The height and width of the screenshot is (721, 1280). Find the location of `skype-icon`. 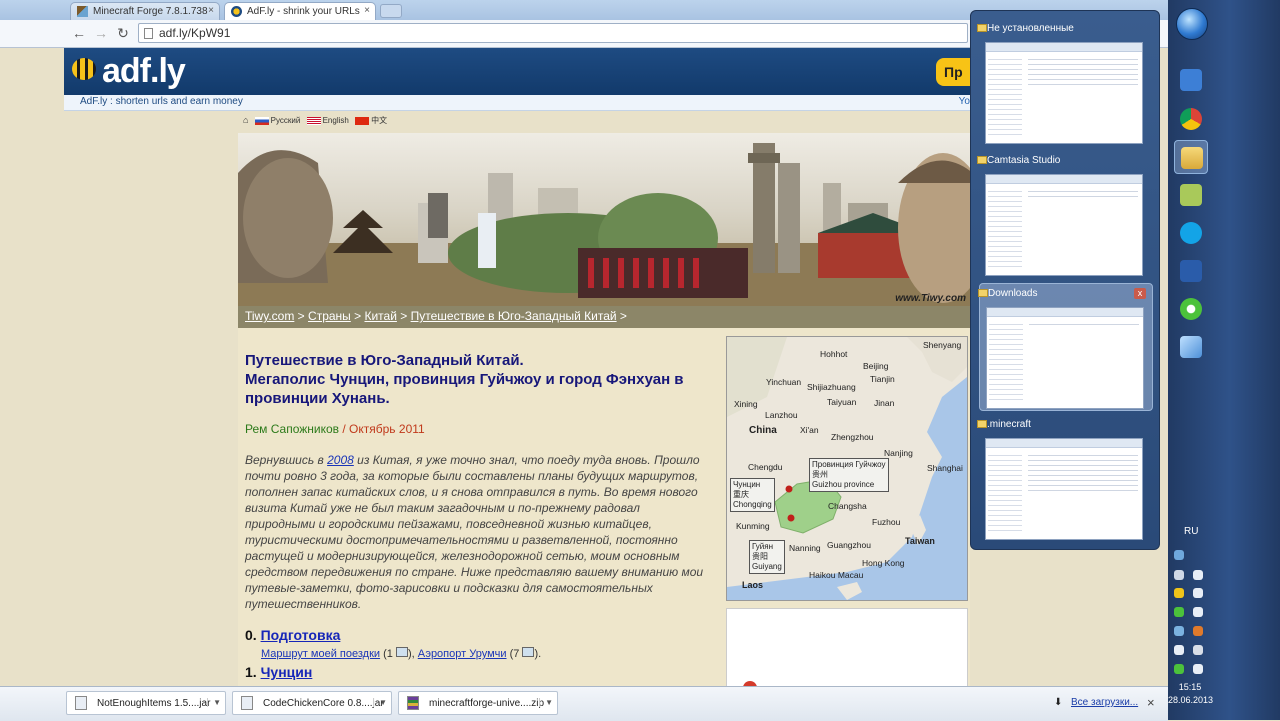

skype-icon is located at coordinates (1191, 233).